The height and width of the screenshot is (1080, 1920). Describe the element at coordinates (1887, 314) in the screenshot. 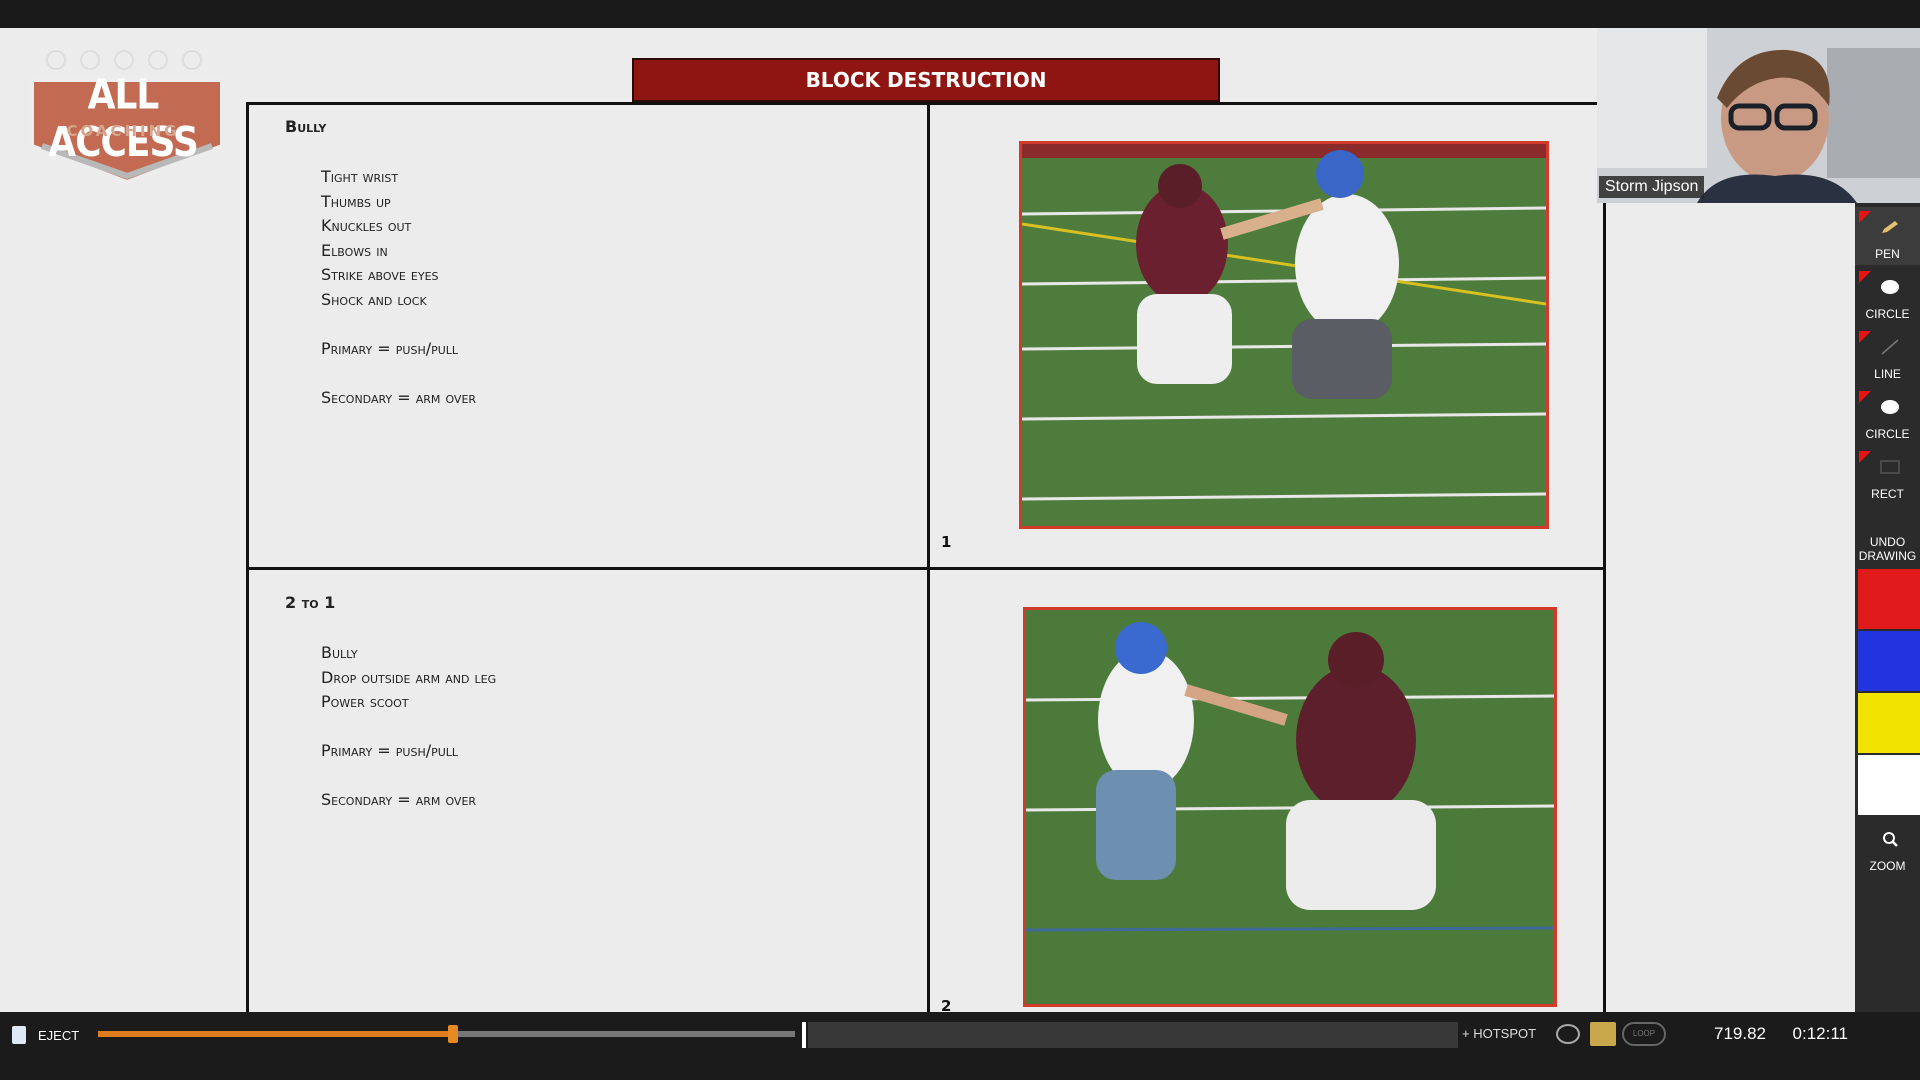

I see `circle-tool-label: CIRCLE` at that location.